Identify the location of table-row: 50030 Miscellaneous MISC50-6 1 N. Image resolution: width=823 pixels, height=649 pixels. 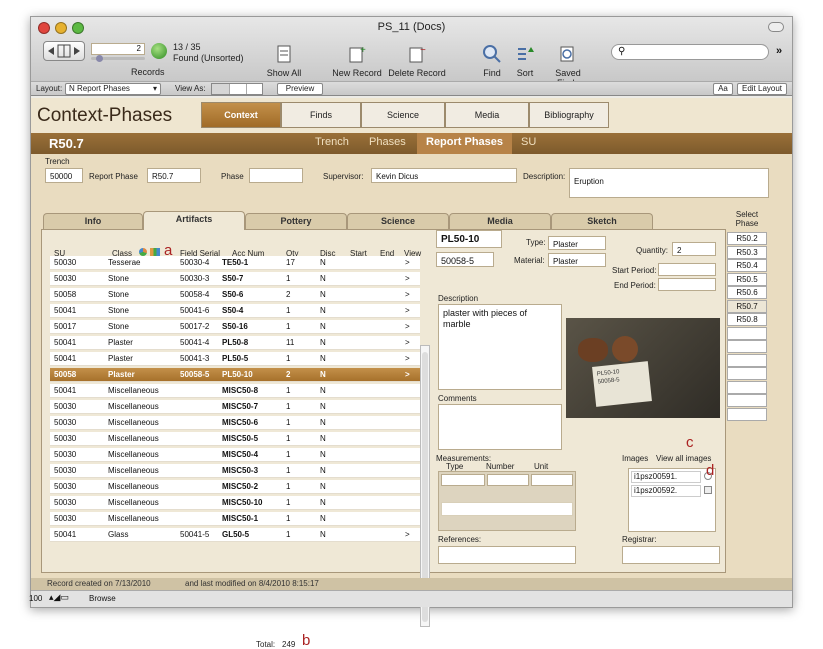
(235, 423).